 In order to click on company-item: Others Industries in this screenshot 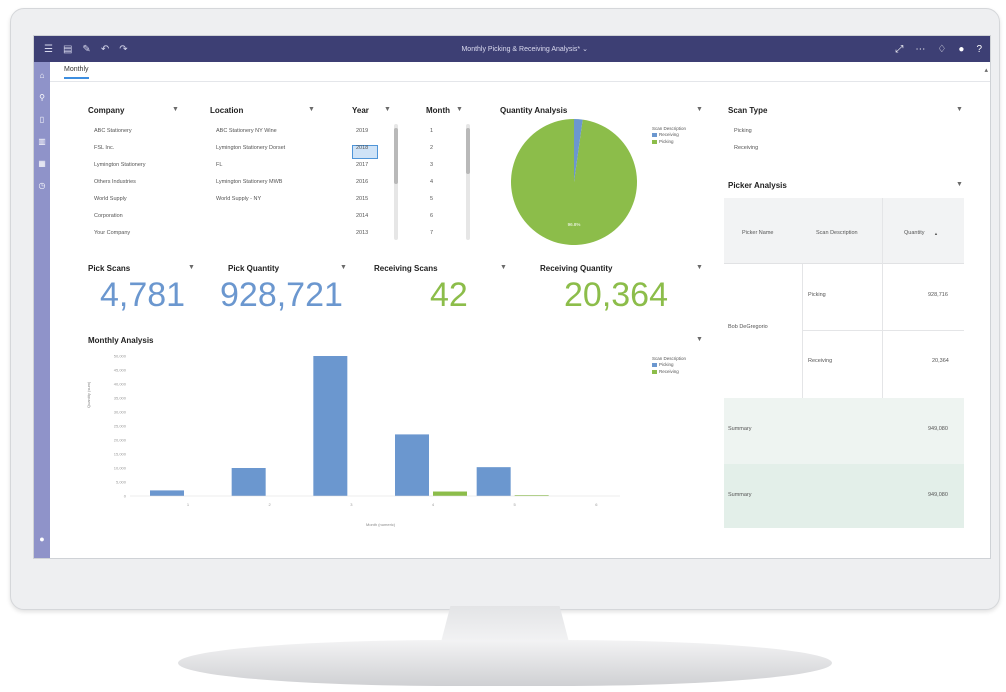, I will do `click(115, 182)`.